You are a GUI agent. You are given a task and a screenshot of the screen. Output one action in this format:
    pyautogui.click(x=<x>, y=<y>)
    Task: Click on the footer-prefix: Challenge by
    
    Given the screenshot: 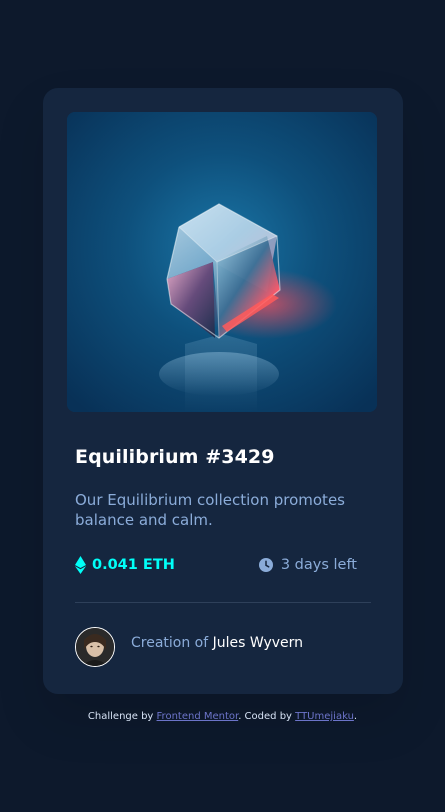 What is the action you would take?
    pyautogui.click(x=122, y=716)
    